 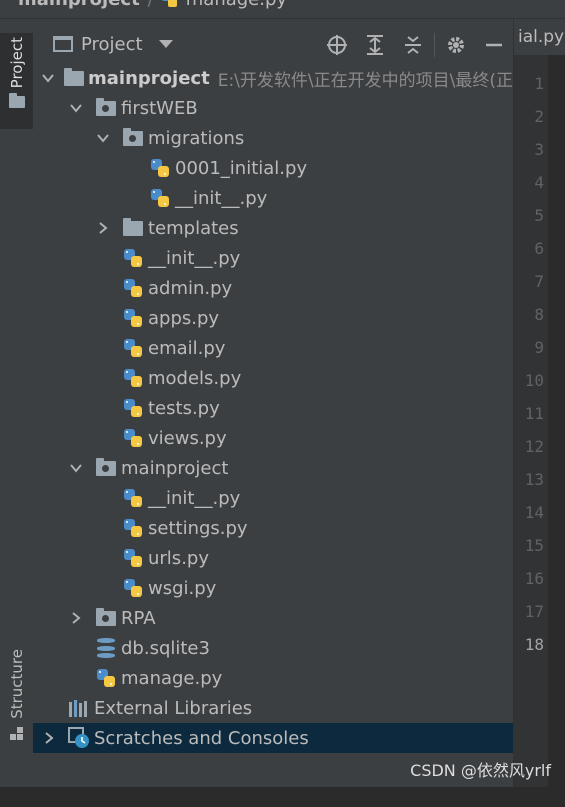 I want to click on line-number: 6, so click(x=539, y=248).